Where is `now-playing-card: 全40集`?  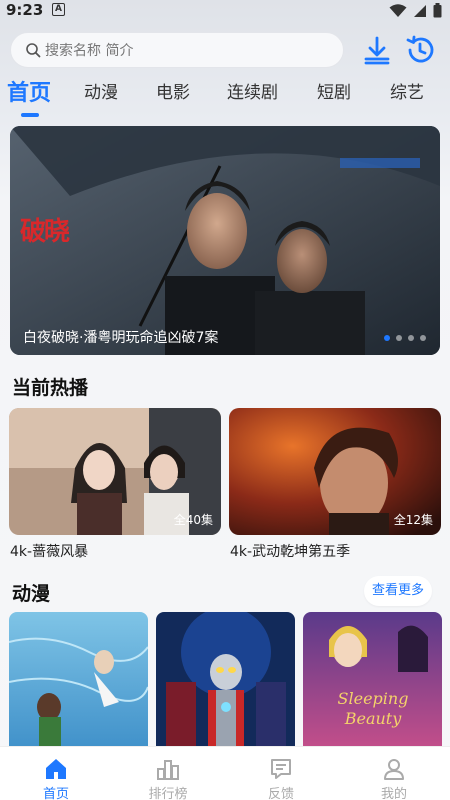
now-playing-card: 全40集 is located at coordinates (115, 471).